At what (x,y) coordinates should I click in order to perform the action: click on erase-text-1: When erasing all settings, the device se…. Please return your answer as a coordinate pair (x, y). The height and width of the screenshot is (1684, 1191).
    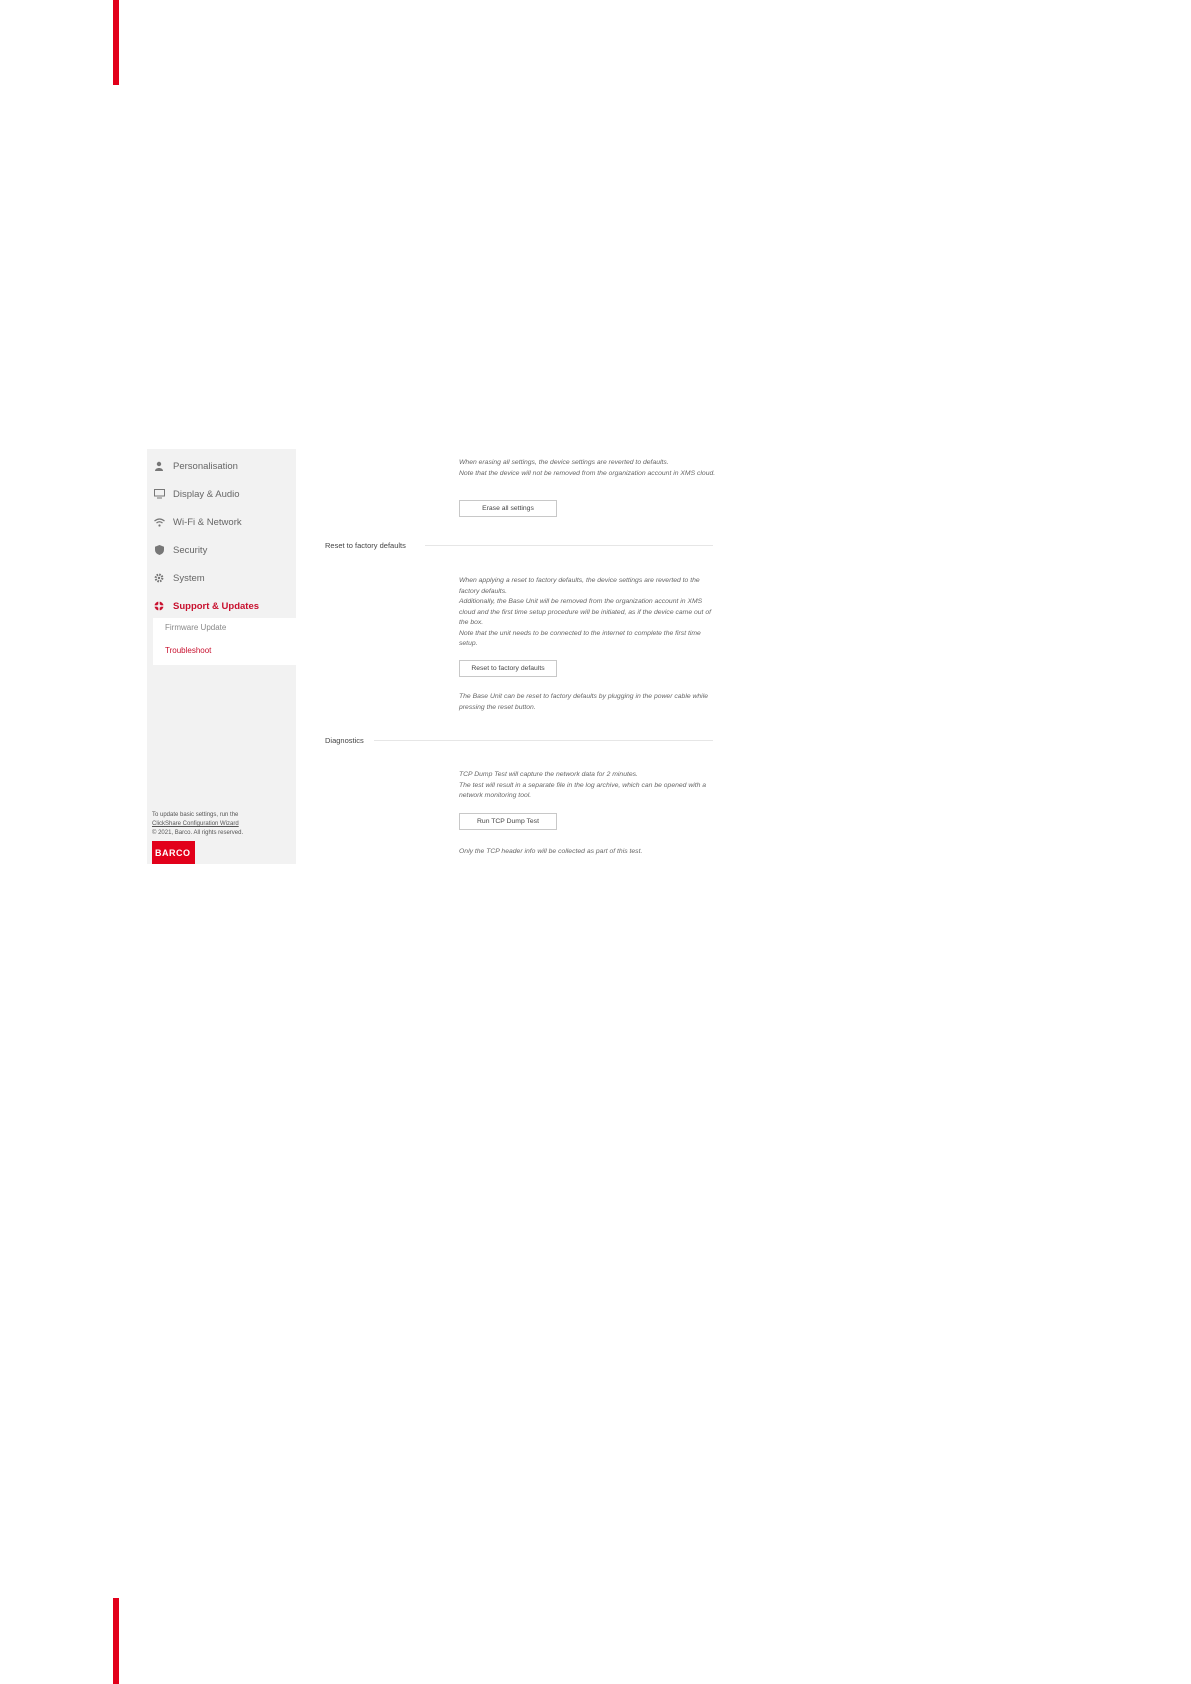
    Looking at the image, I should click on (564, 462).